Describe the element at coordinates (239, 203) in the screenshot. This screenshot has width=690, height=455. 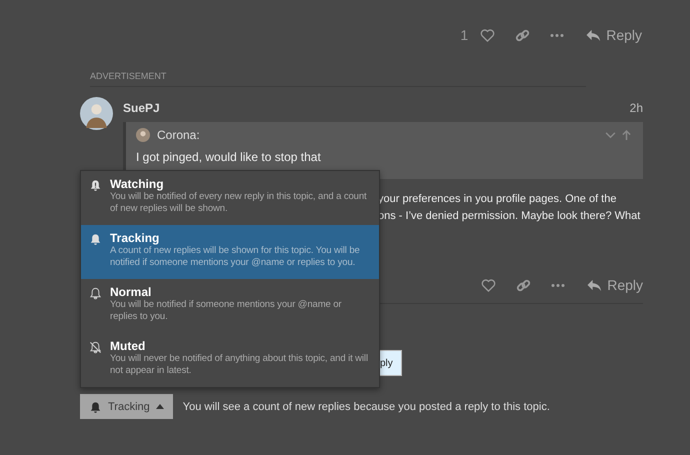
I see `option-description: You will be notified of every new reply in this topic, and a count of new replies will be shown.` at that location.